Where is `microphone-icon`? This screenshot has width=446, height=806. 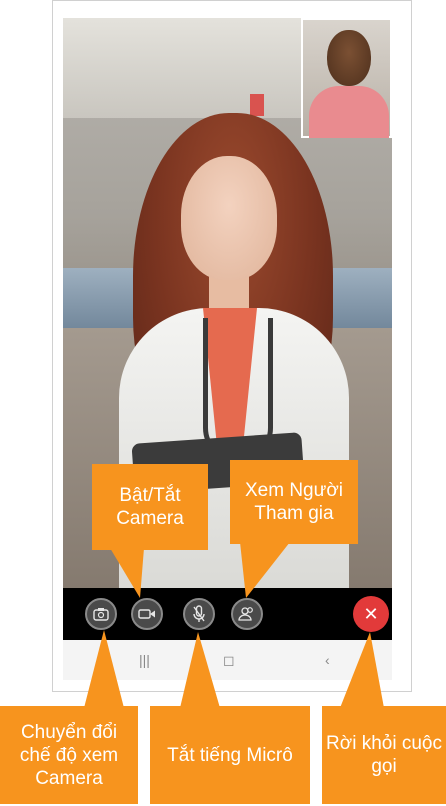 microphone-icon is located at coordinates (199, 613).